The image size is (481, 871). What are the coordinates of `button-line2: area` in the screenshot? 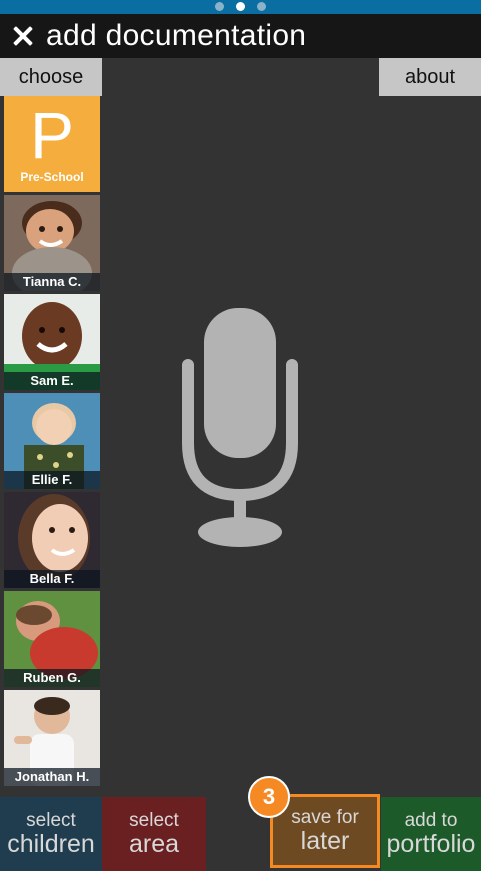 It's located at (154, 844).